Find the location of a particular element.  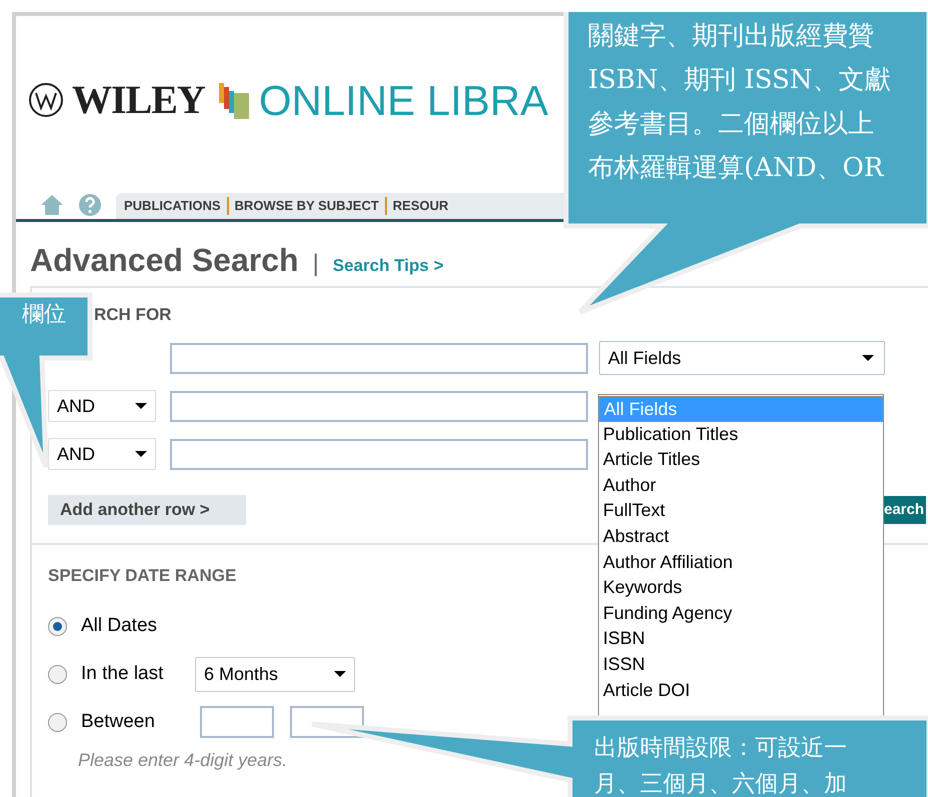

dropdown-option: Article Titles is located at coordinates (741, 460).